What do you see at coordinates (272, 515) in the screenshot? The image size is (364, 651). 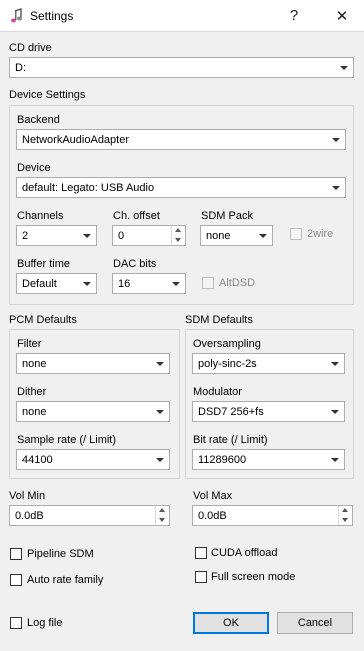 I see `vol-max-spinbox: 0.0dB` at bounding box center [272, 515].